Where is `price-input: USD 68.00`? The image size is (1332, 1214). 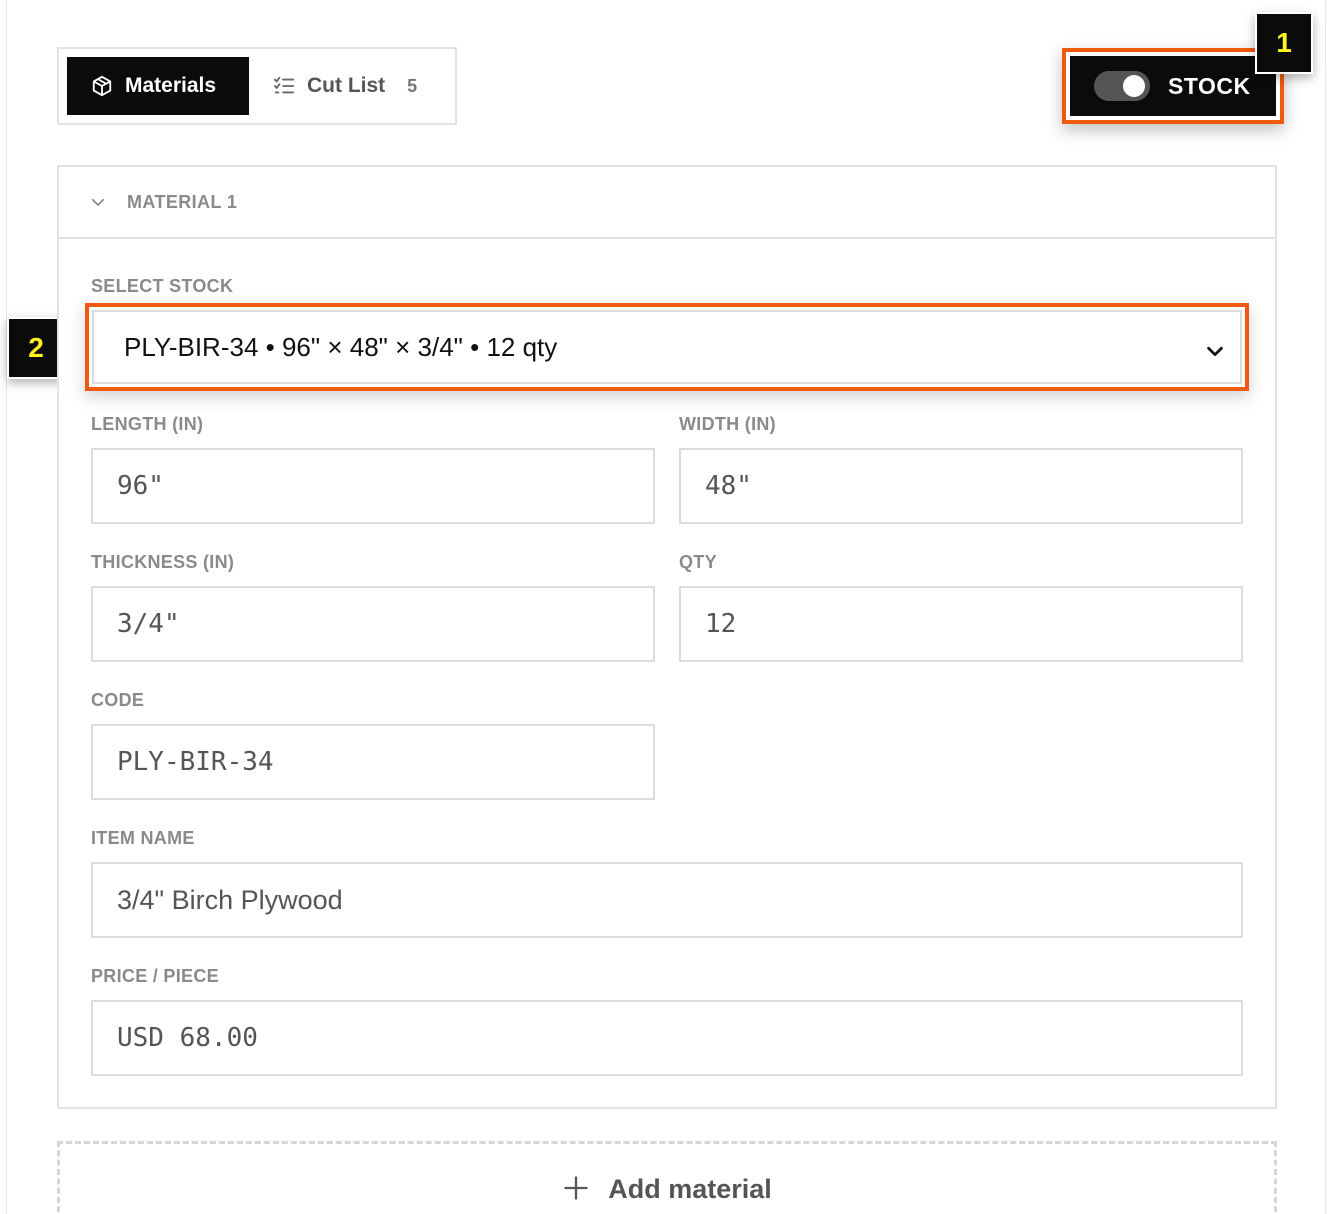 price-input: USD 68.00 is located at coordinates (667, 1038).